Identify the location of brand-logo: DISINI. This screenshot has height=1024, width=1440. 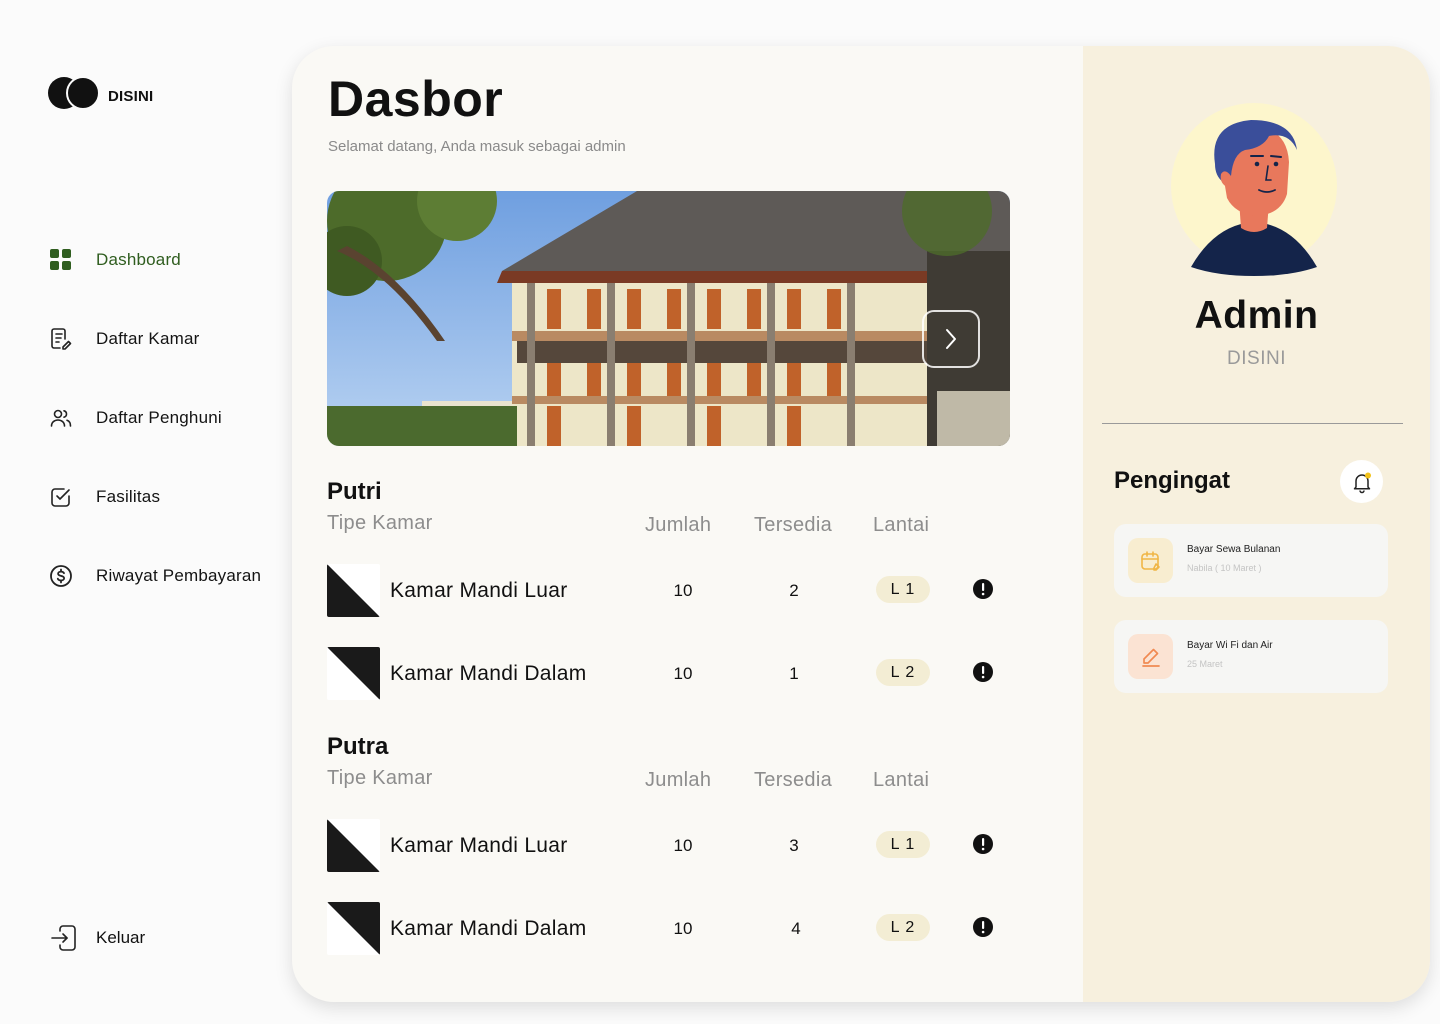
(100, 93).